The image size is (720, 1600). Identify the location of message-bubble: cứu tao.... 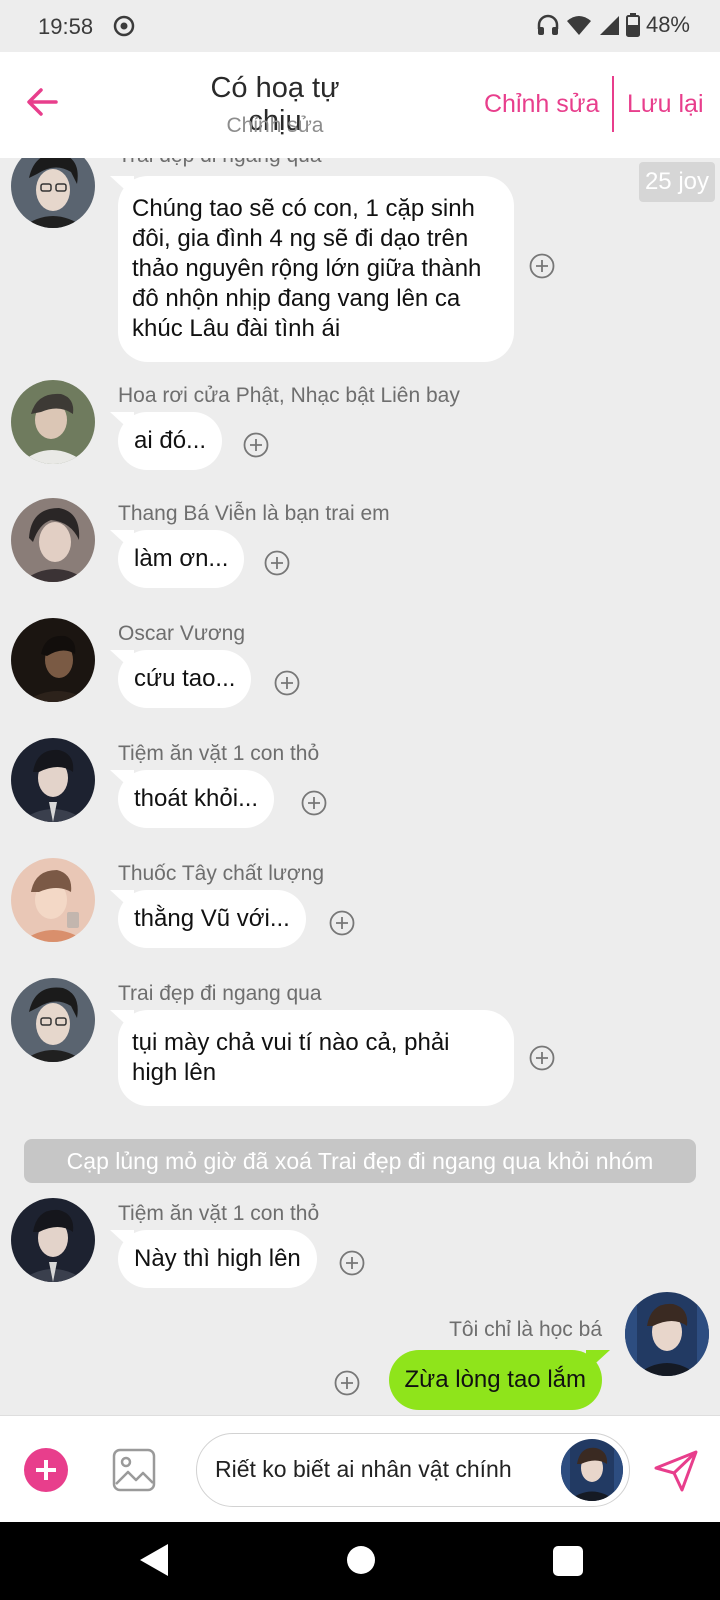
(185, 679).